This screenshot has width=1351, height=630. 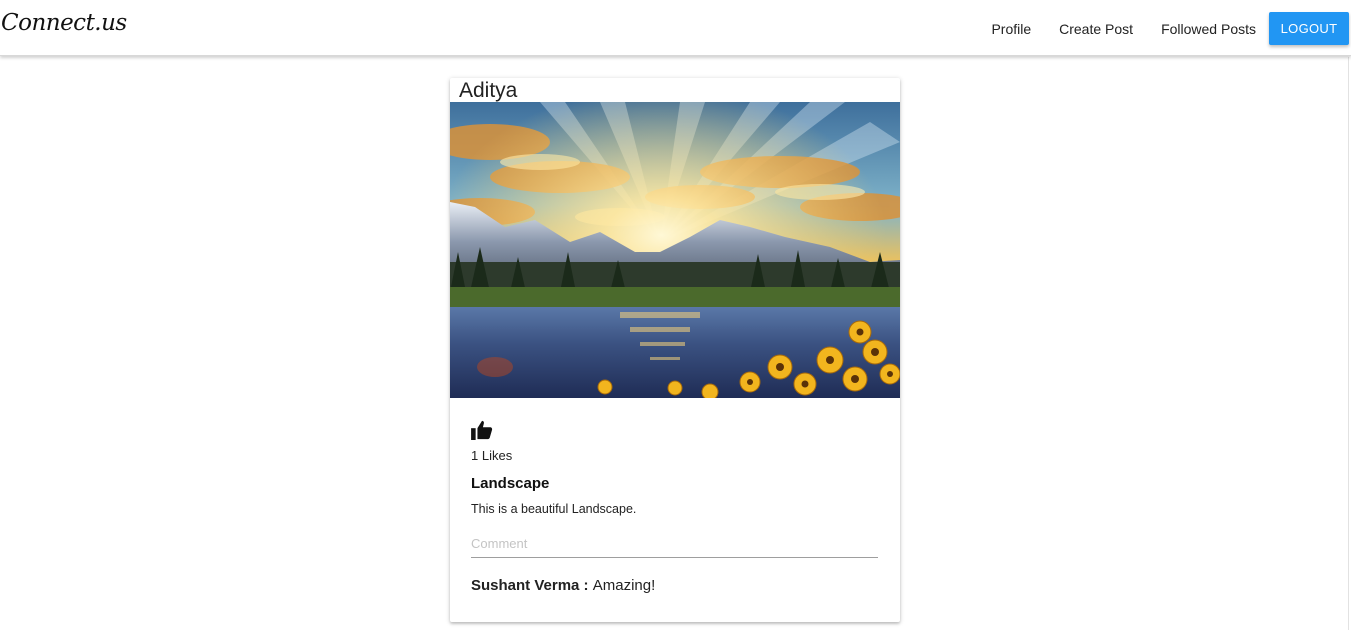 What do you see at coordinates (624, 585) in the screenshot?
I see `comment-text: Amazing!` at bounding box center [624, 585].